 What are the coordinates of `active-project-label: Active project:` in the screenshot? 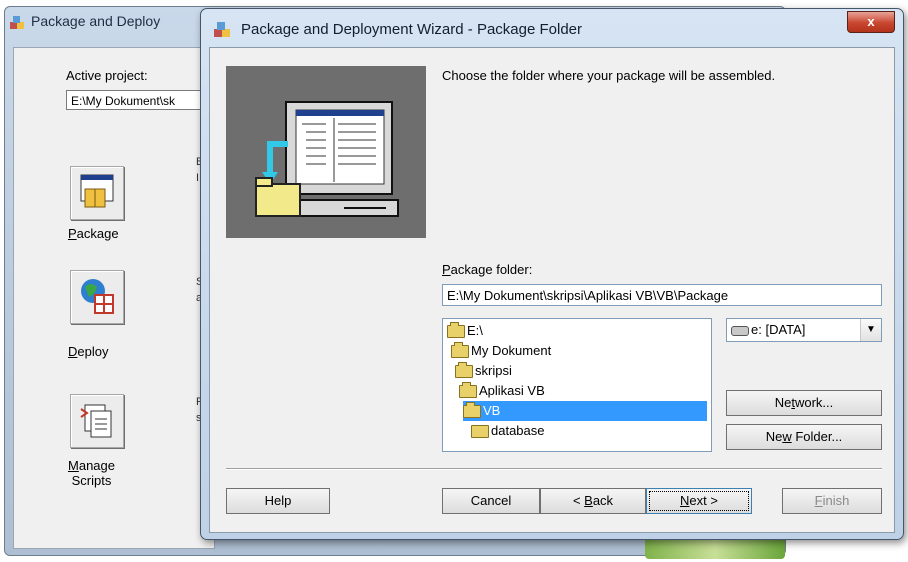 It's located at (107, 75).